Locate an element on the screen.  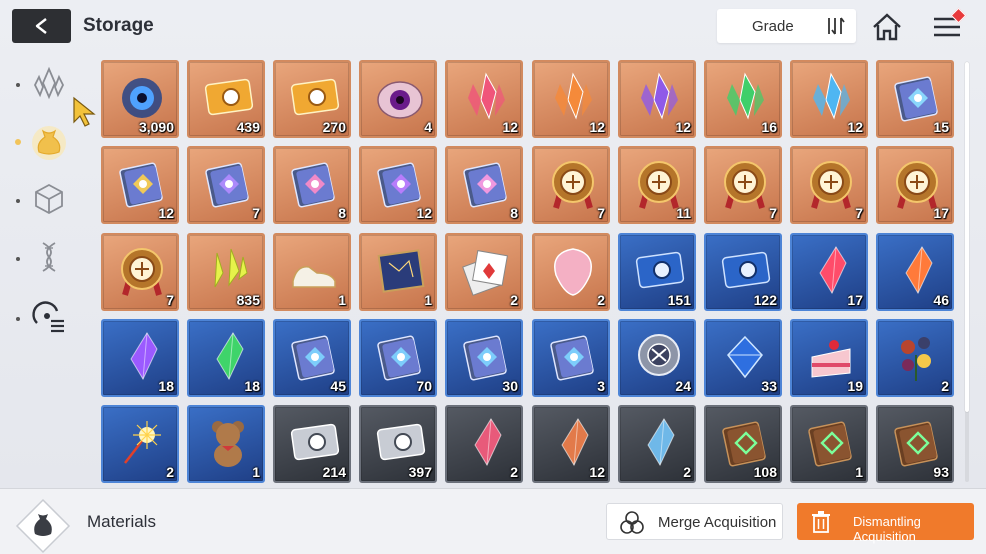
slash-medal-item: 17 is located at coordinates (915, 185).